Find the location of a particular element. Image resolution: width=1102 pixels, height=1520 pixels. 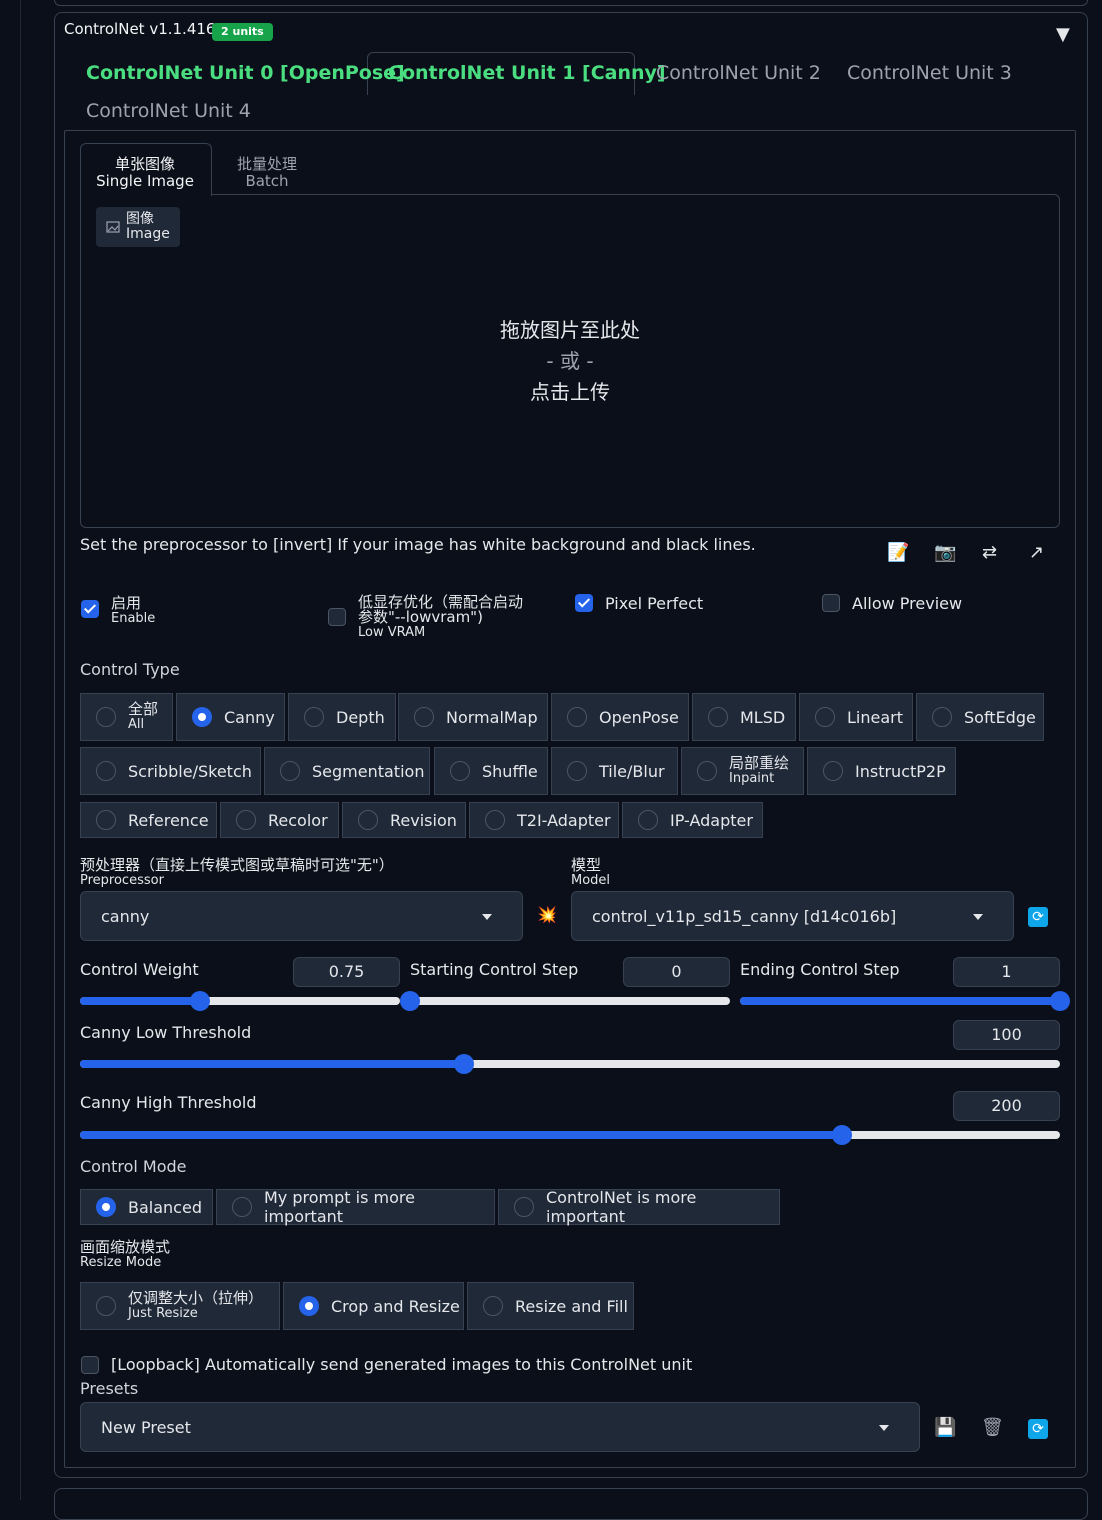

radio-reference is located at coordinates (106, 820).